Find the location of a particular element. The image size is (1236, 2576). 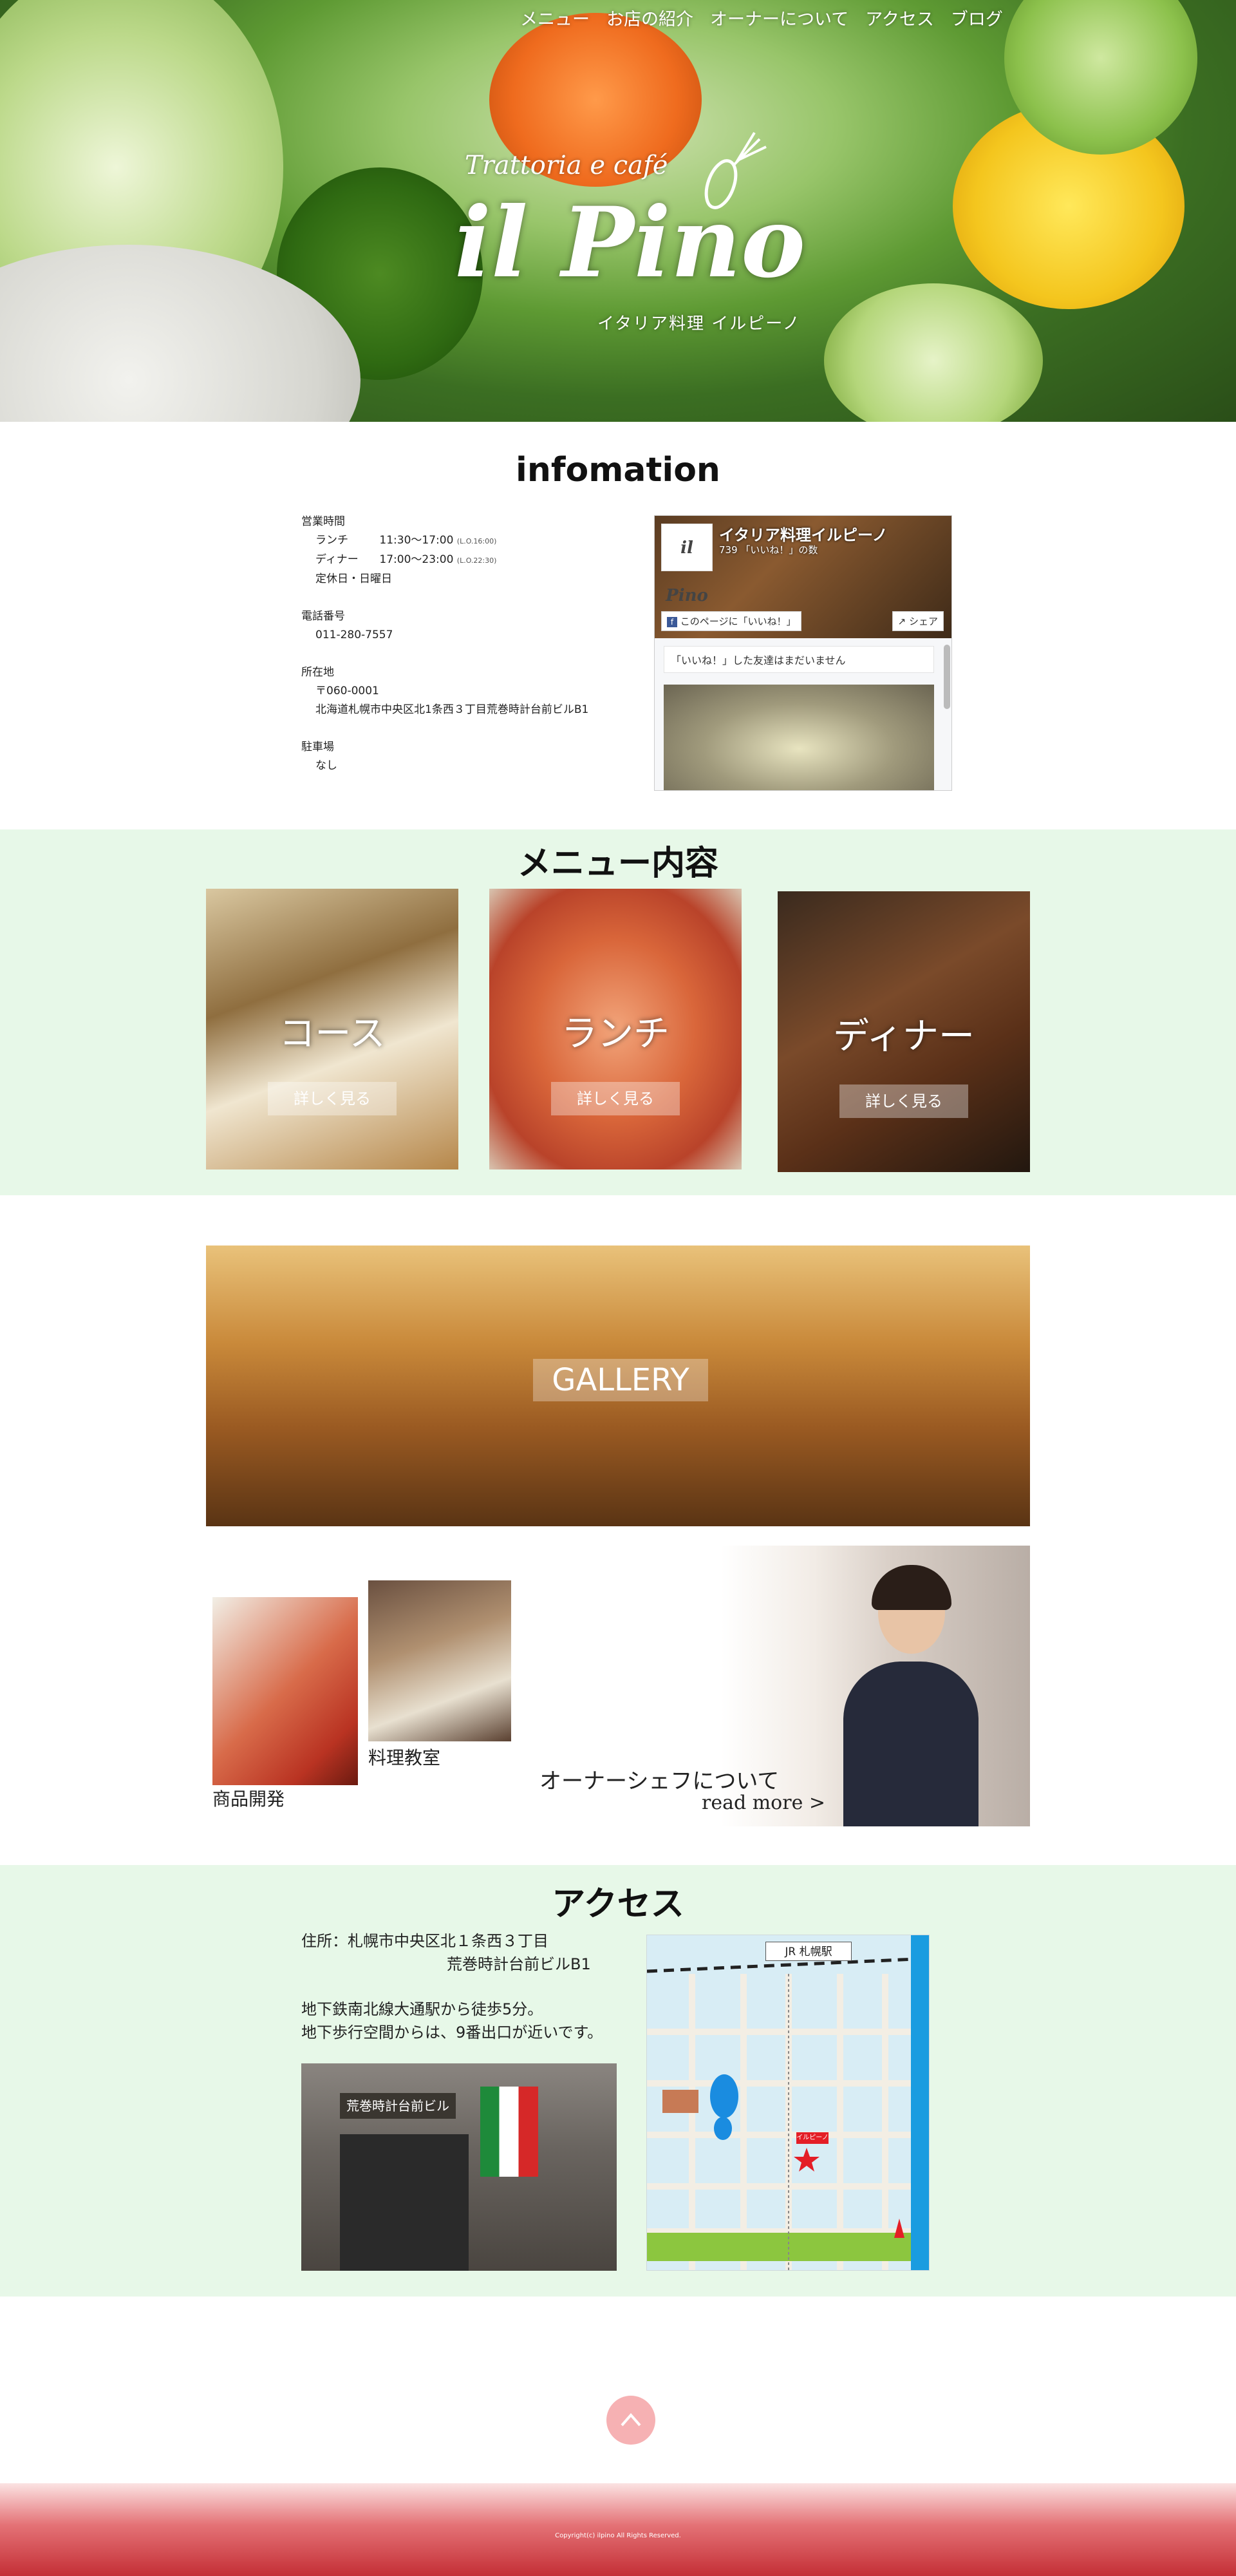

address-label: 所在地 is located at coordinates (318, 673).